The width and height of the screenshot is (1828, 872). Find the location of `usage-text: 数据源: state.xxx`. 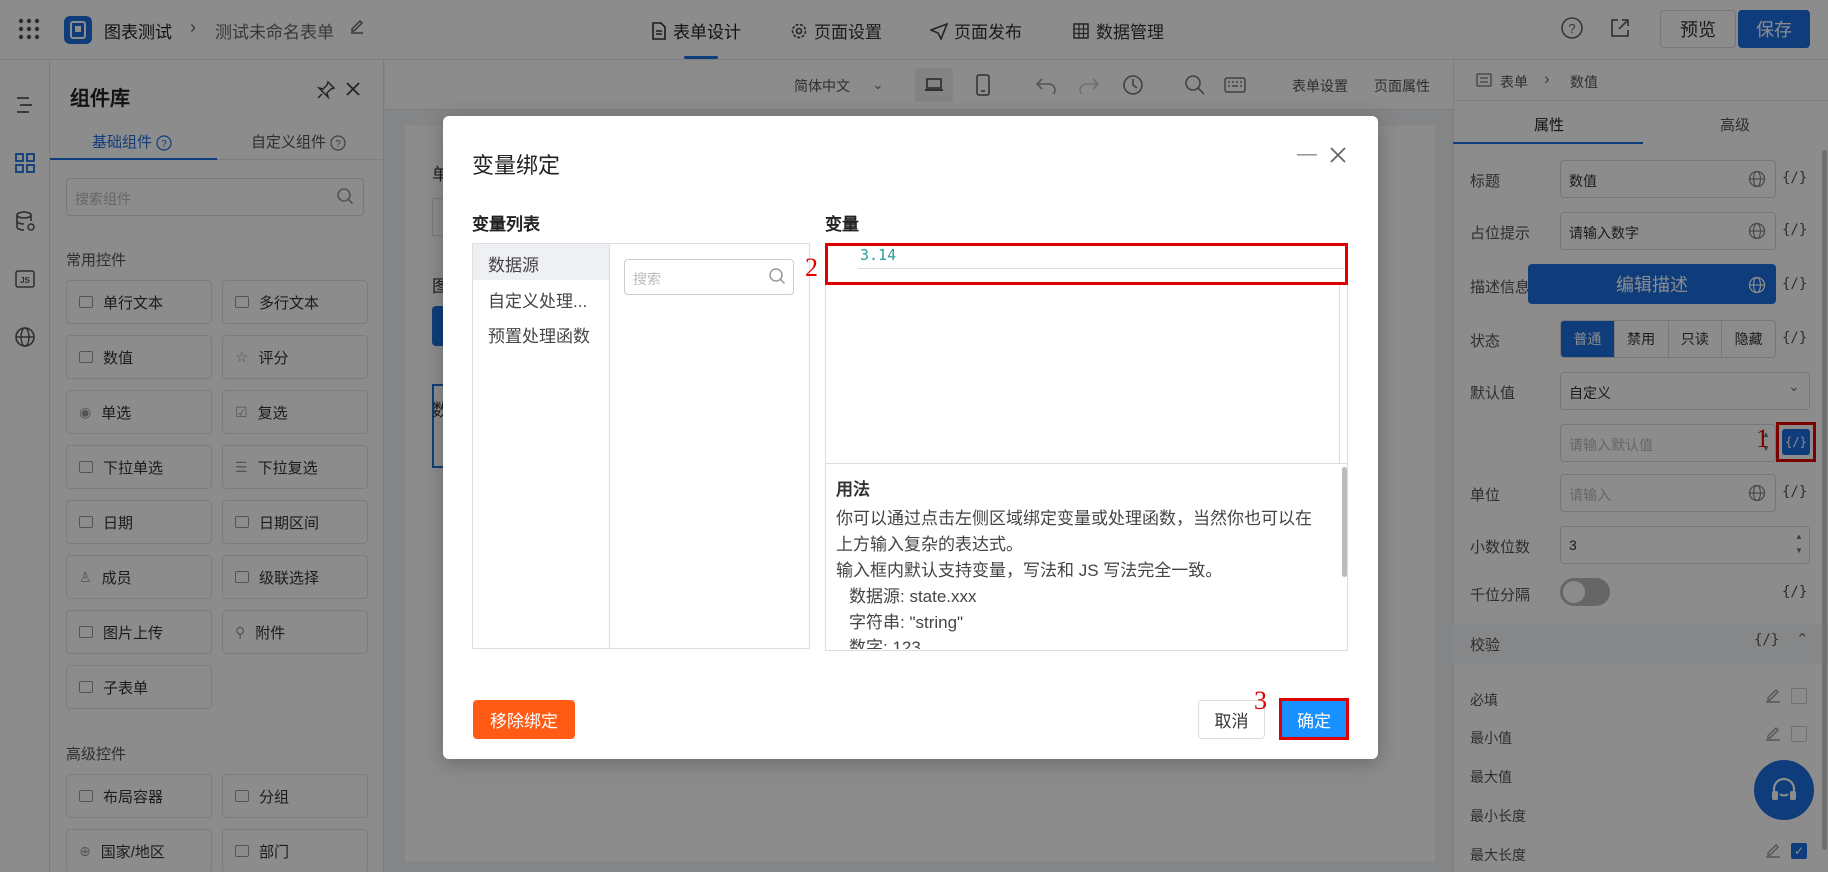

usage-text: 数据源: state.xxx is located at coordinates (913, 596).